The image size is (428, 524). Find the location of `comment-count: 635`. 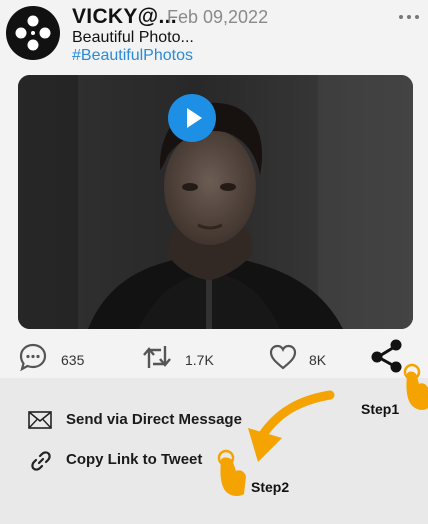

comment-count: 635 is located at coordinates (73, 360).